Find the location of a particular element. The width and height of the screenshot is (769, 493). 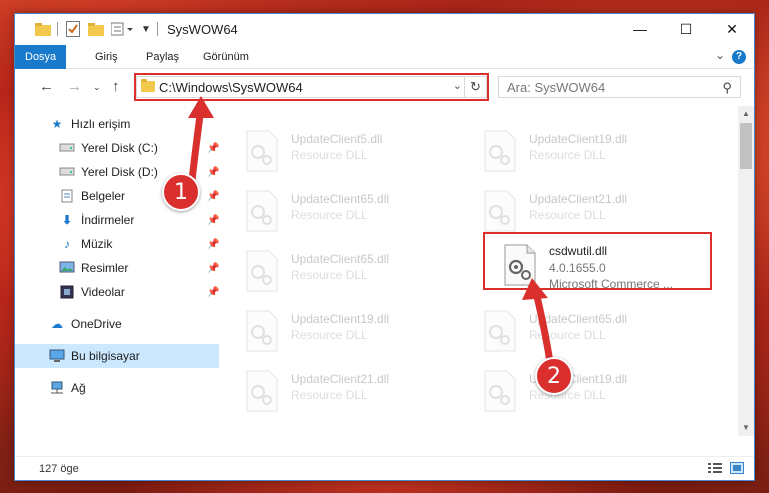

sidebar-item-label: Yerel Disk (C:) is located at coordinates (119, 148).